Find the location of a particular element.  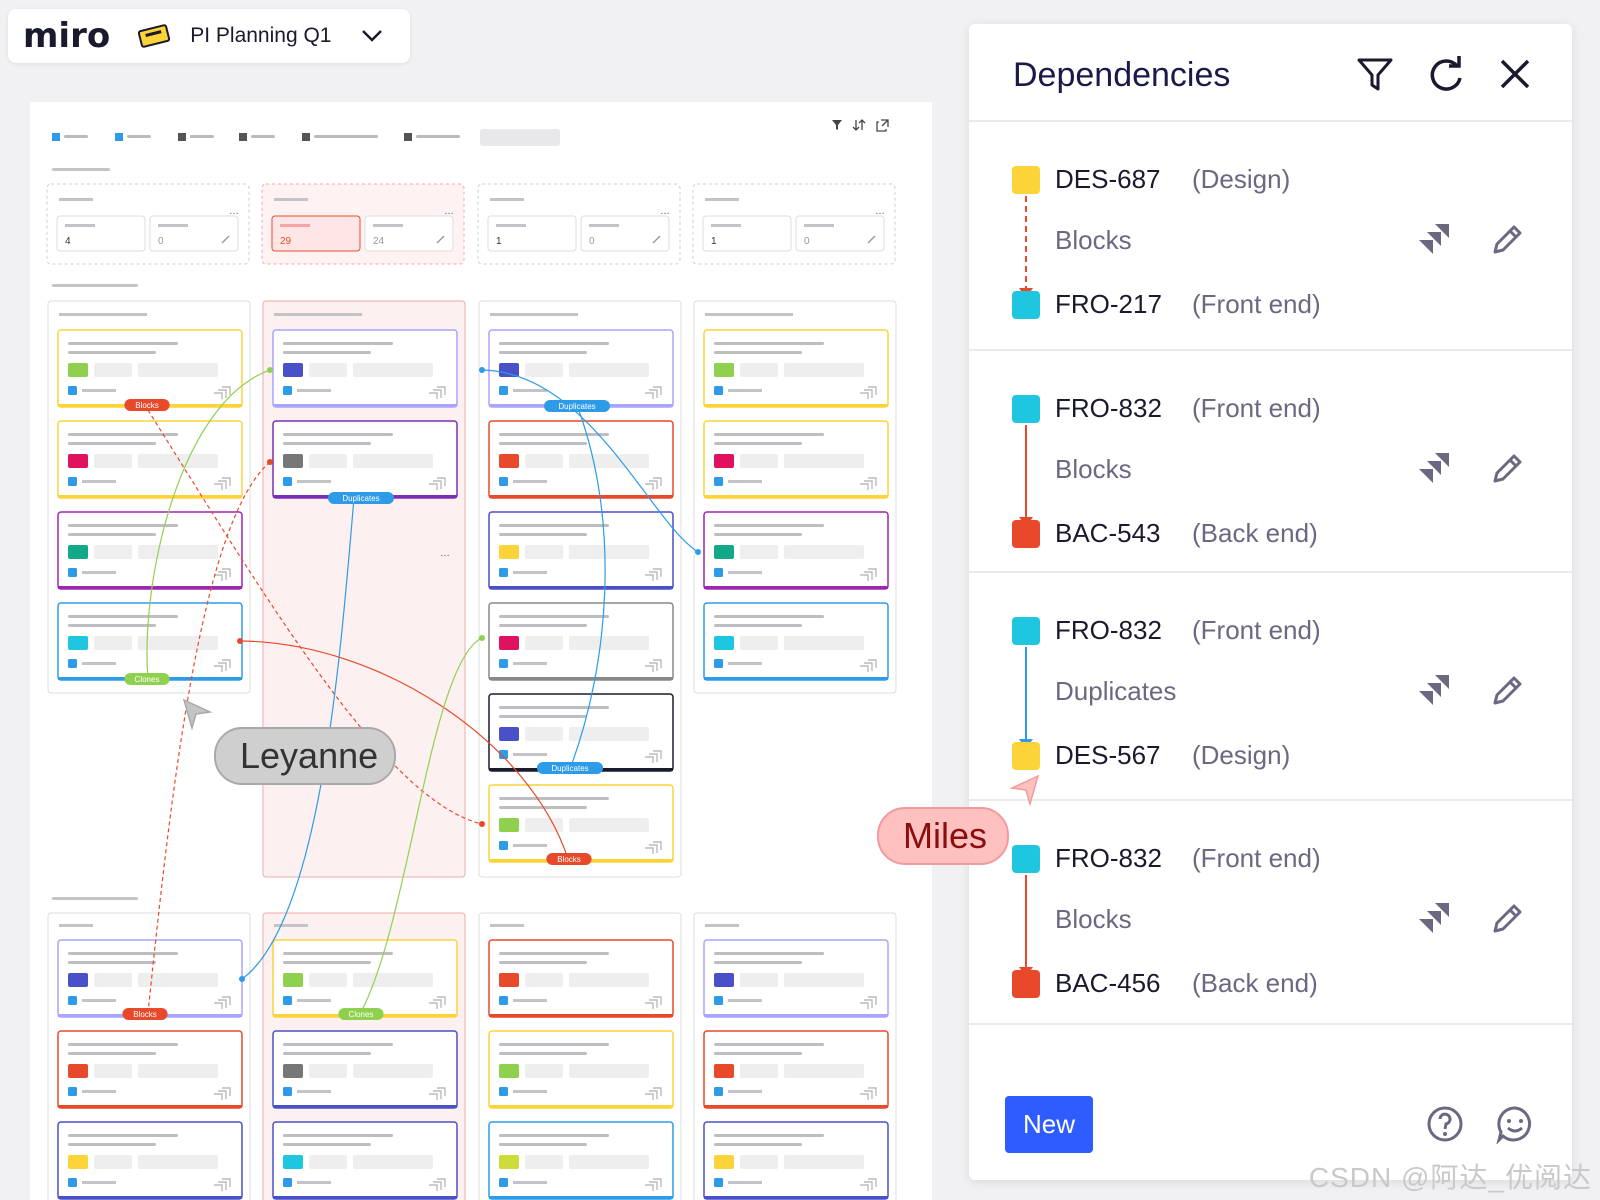

dependency-line is located at coordinates (1026, 473).